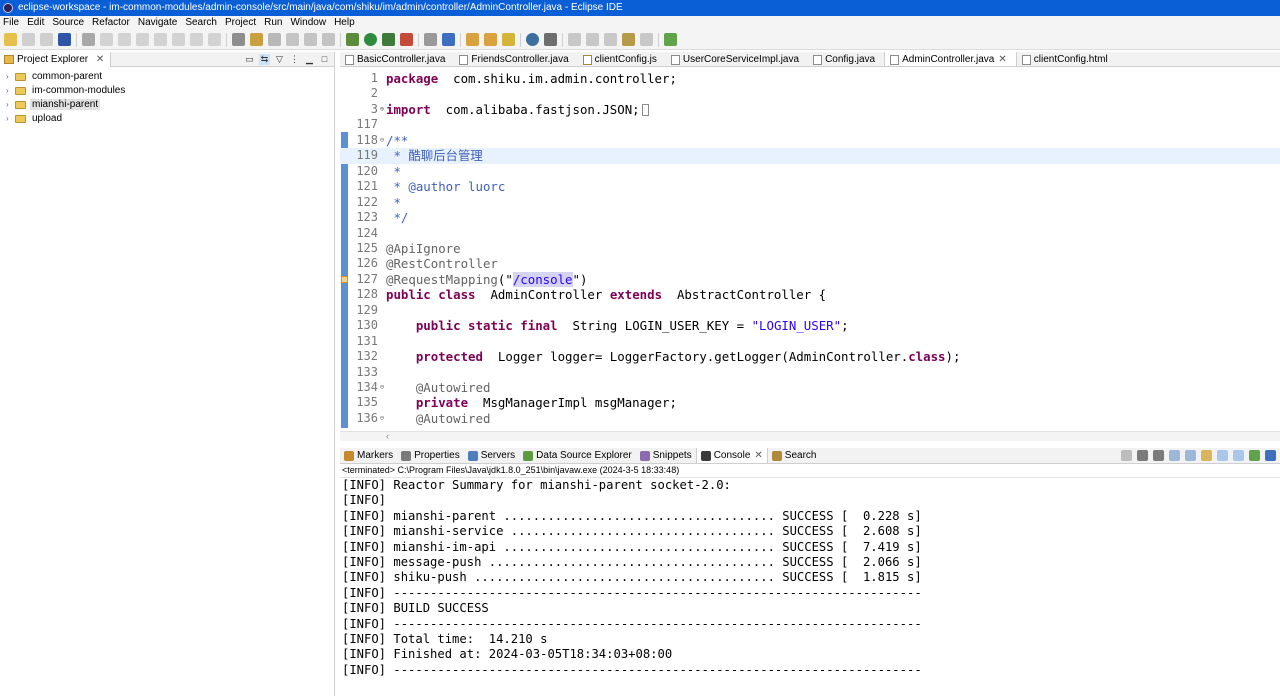  Describe the element at coordinates (310, 39) in the screenshot. I see `show-whitespace-icon` at that location.